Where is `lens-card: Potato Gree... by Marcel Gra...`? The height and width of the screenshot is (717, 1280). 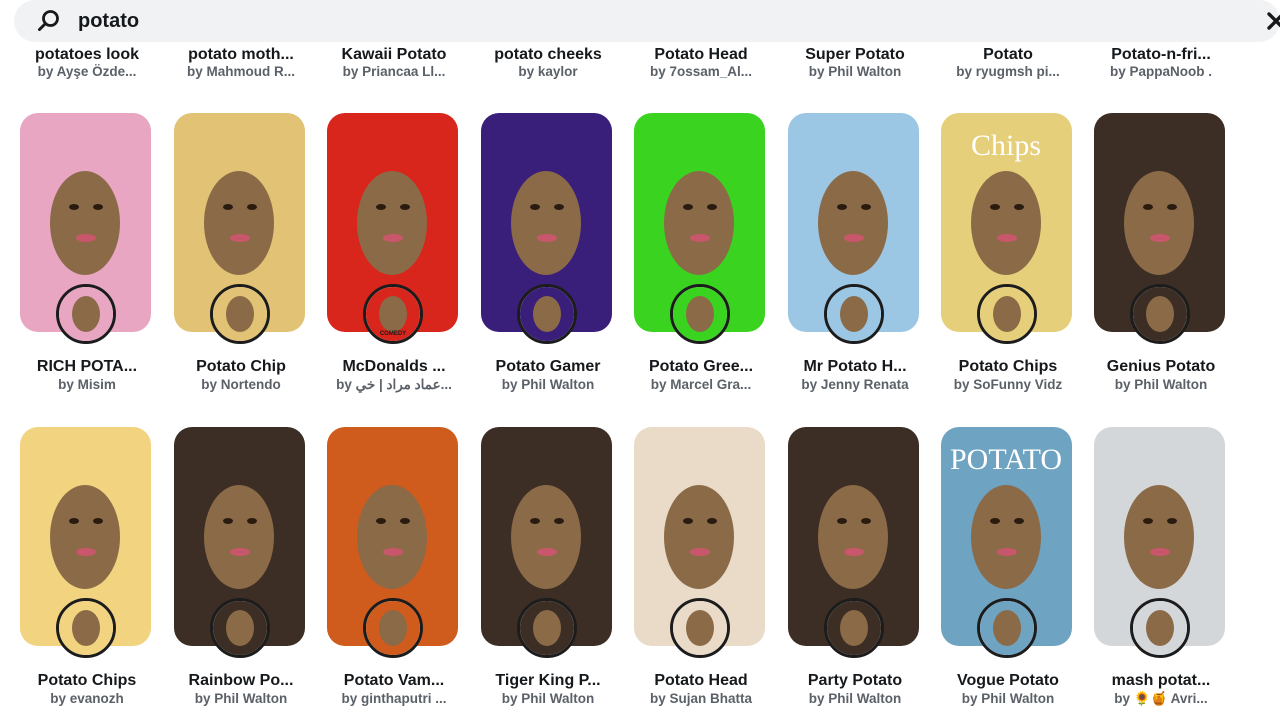
lens-card: Potato Gree... by Marcel Gra... is located at coordinates (701, 258).